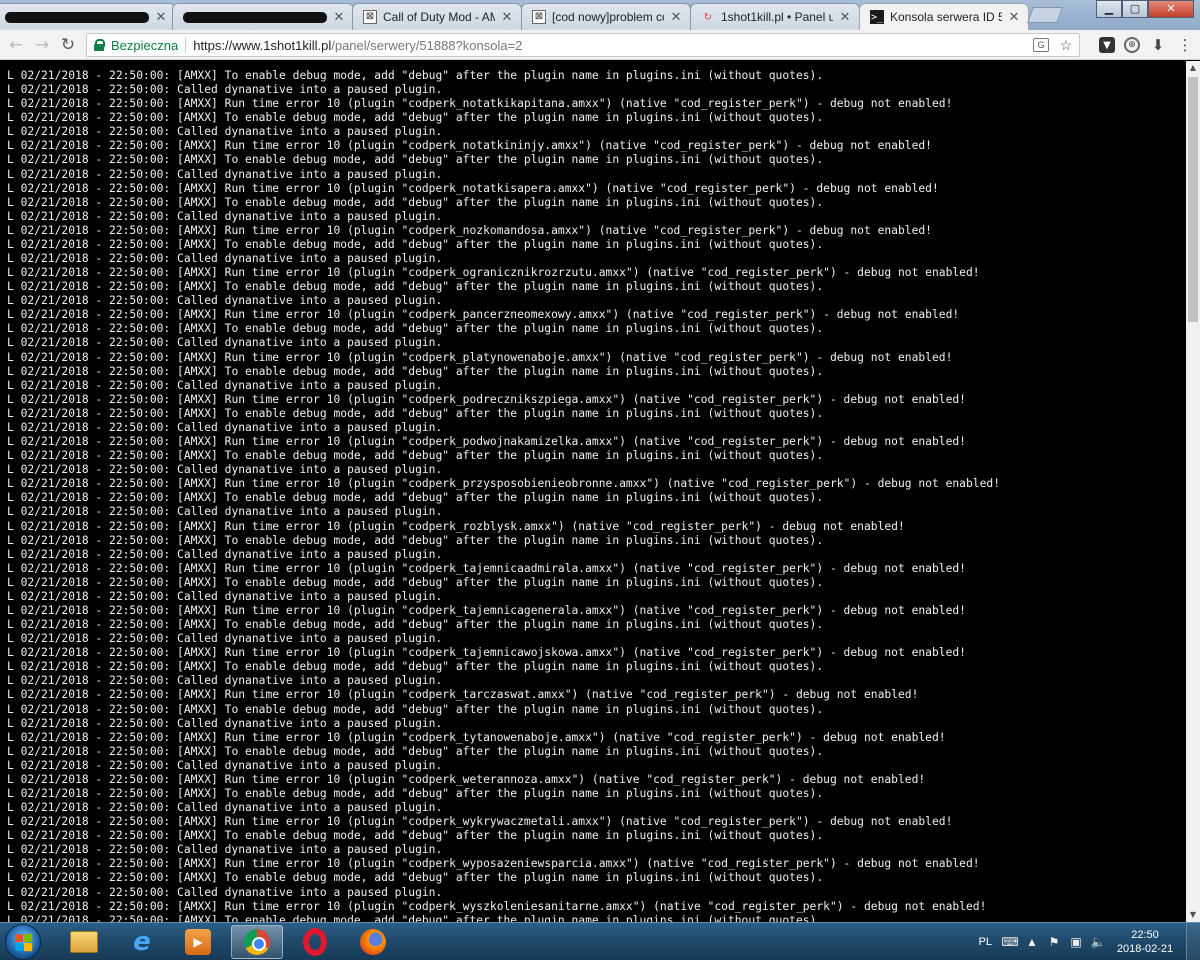  Describe the element at coordinates (600, 941) in the screenshot. I see `windows-taskbar: e ▶ PL ⌨ ▲ ⚑ ▣ 🔈 22:50 2018-02-21` at that location.